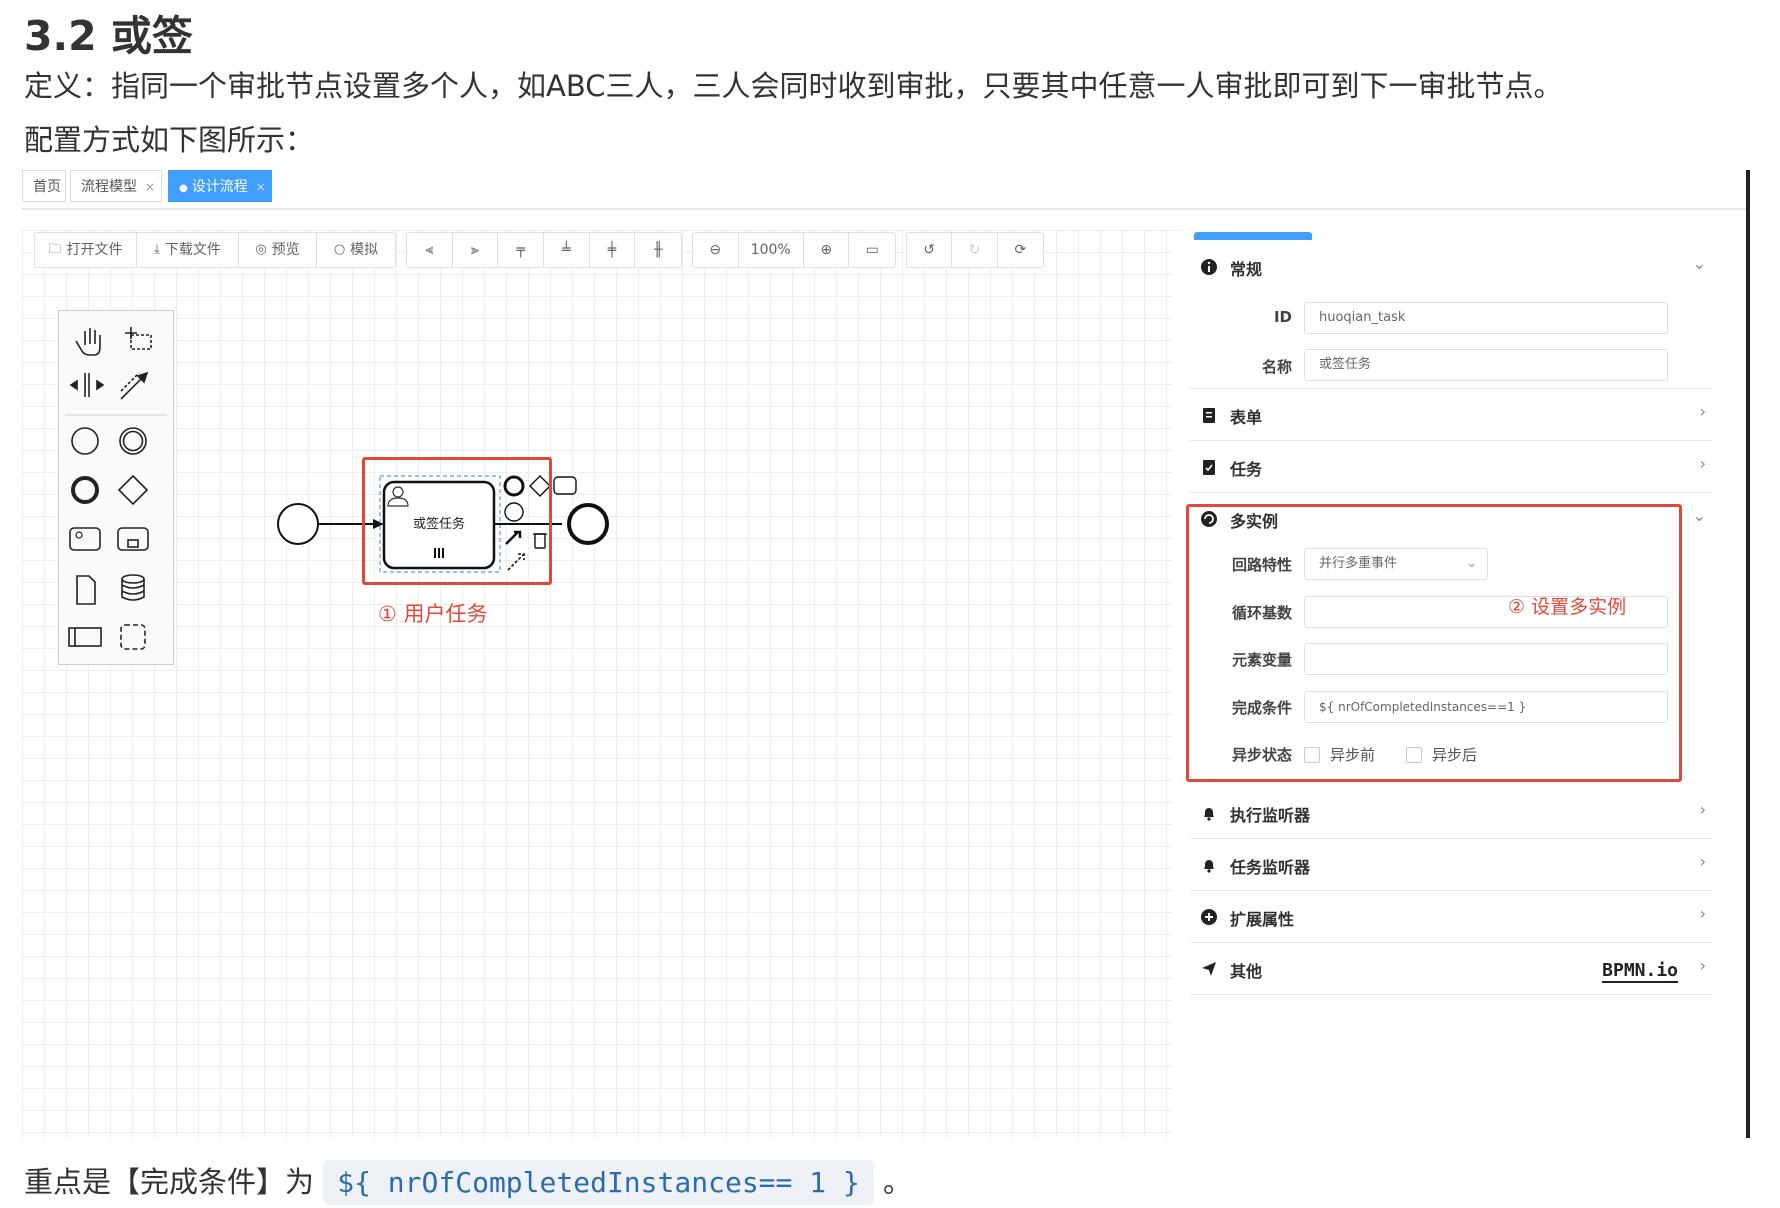  What do you see at coordinates (94, 250) in the screenshot?
I see `open-file-label: 打开文件` at bounding box center [94, 250].